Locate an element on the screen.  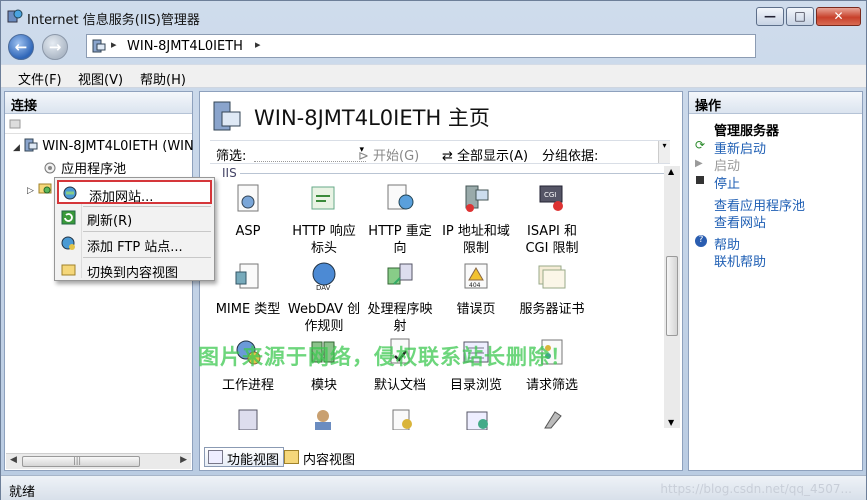
webdav-icon: DAV is located at coordinates (324, 277).